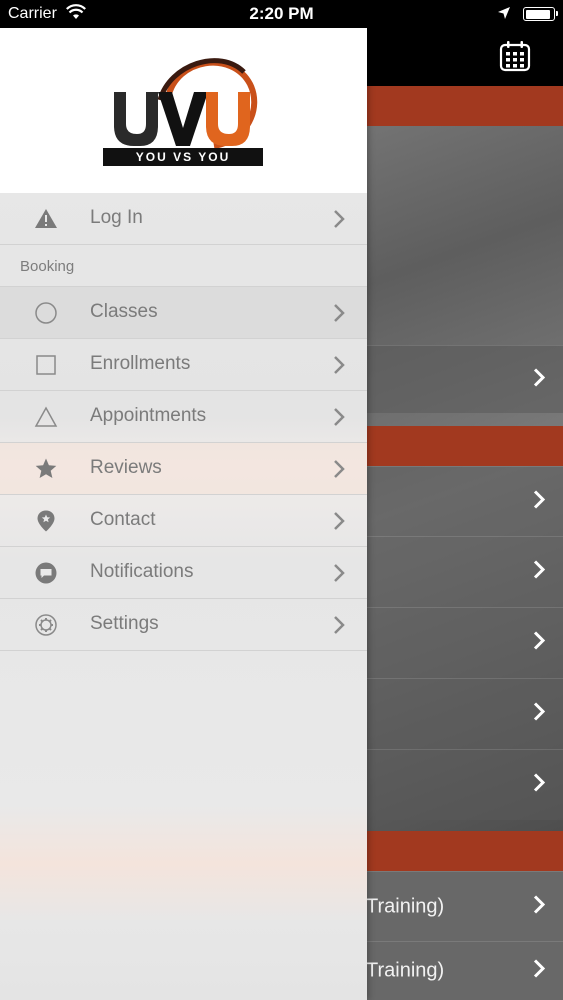 This screenshot has width=563, height=1000. Describe the element at coordinates (46, 469) in the screenshot. I see `star-icon` at that location.